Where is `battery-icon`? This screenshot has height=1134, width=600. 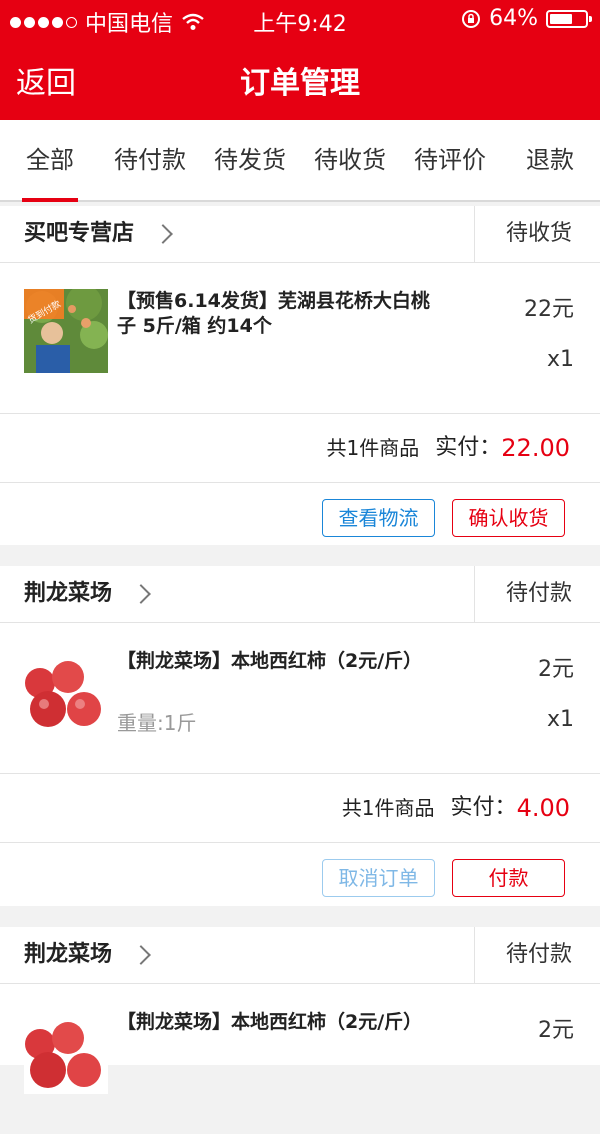 battery-icon is located at coordinates (569, 18).